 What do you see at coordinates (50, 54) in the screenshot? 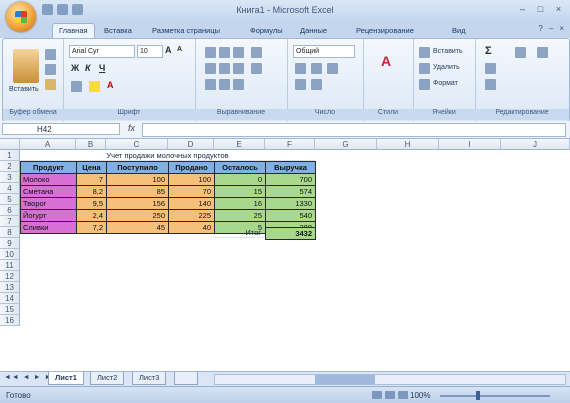
I see `cut-icon` at bounding box center [50, 54].